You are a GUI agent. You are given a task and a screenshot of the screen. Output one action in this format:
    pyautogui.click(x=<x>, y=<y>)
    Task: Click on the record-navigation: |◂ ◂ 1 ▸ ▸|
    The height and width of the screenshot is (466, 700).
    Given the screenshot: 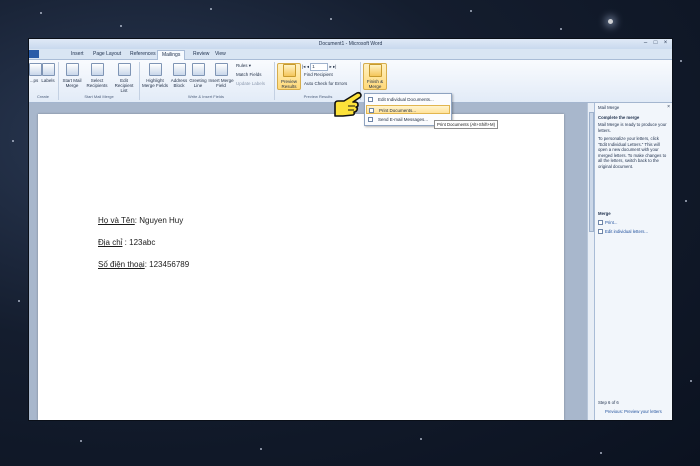 What is the action you would take?
    pyautogui.click(x=319, y=67)
    